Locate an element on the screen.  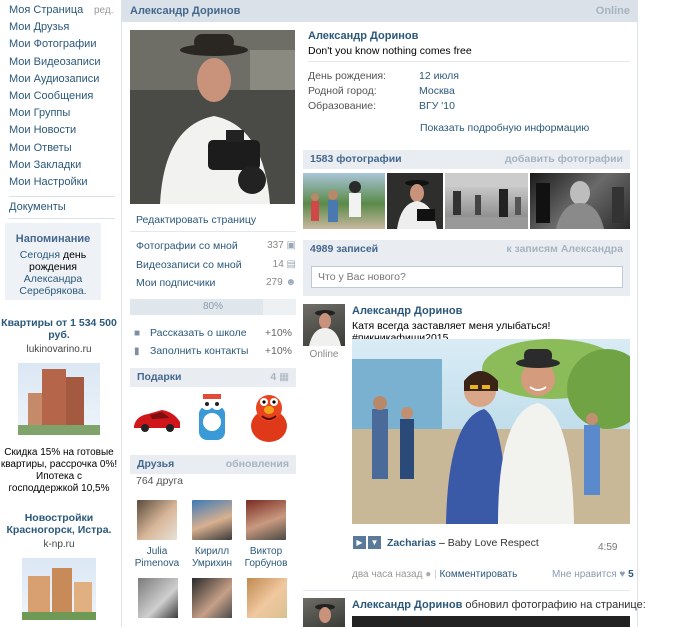
profile-quote: Don't you know nothing comes free is located at coordinates (390, 51).